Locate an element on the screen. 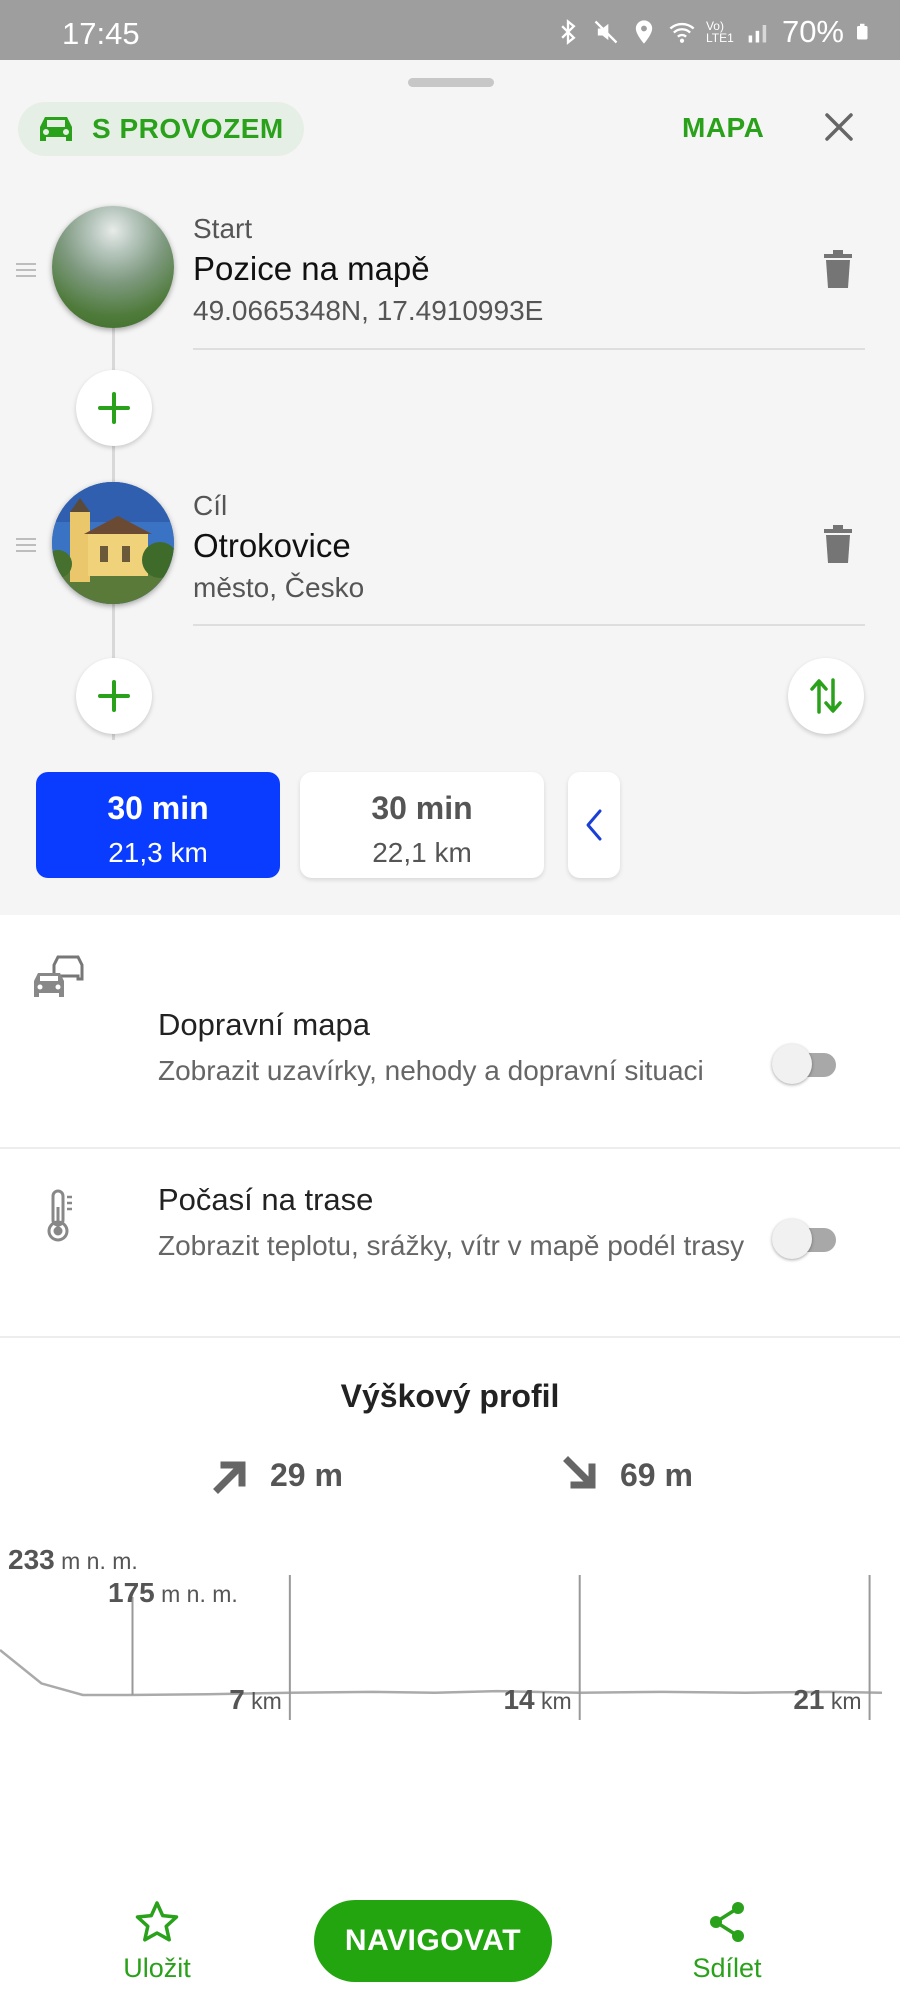 This screenshot has height=2000, width=900. star-icon is located at coordinates (157, 1921).